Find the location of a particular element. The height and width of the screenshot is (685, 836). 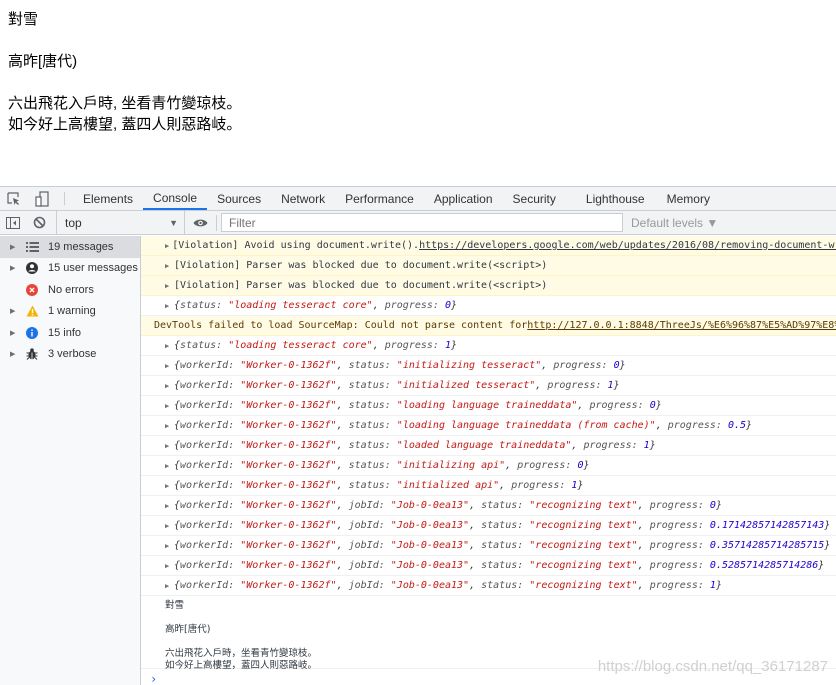

clear-console-icon is located at coordinates (39, 223).